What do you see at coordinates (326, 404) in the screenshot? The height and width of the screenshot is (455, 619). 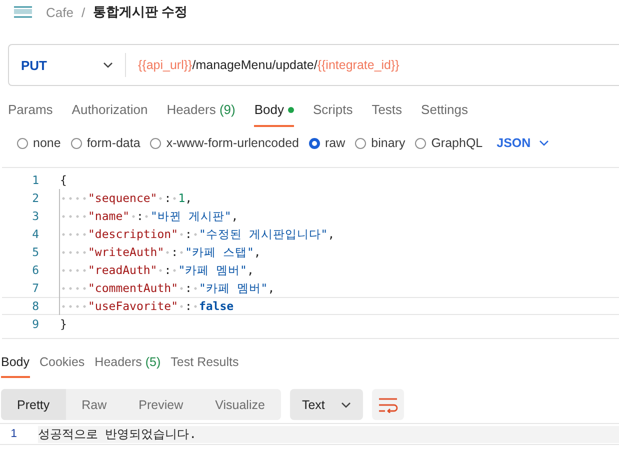 I see `response-format-dropdown: Text` at bounding box center [326, 404].